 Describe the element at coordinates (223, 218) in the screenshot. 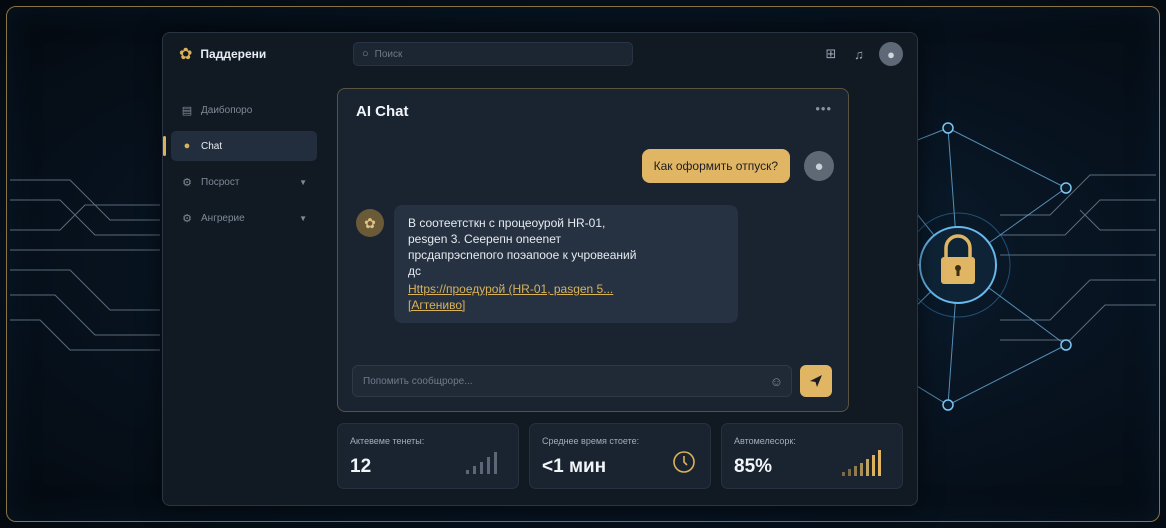

I see `sidebar-item-label: Ангрерие` at that location.